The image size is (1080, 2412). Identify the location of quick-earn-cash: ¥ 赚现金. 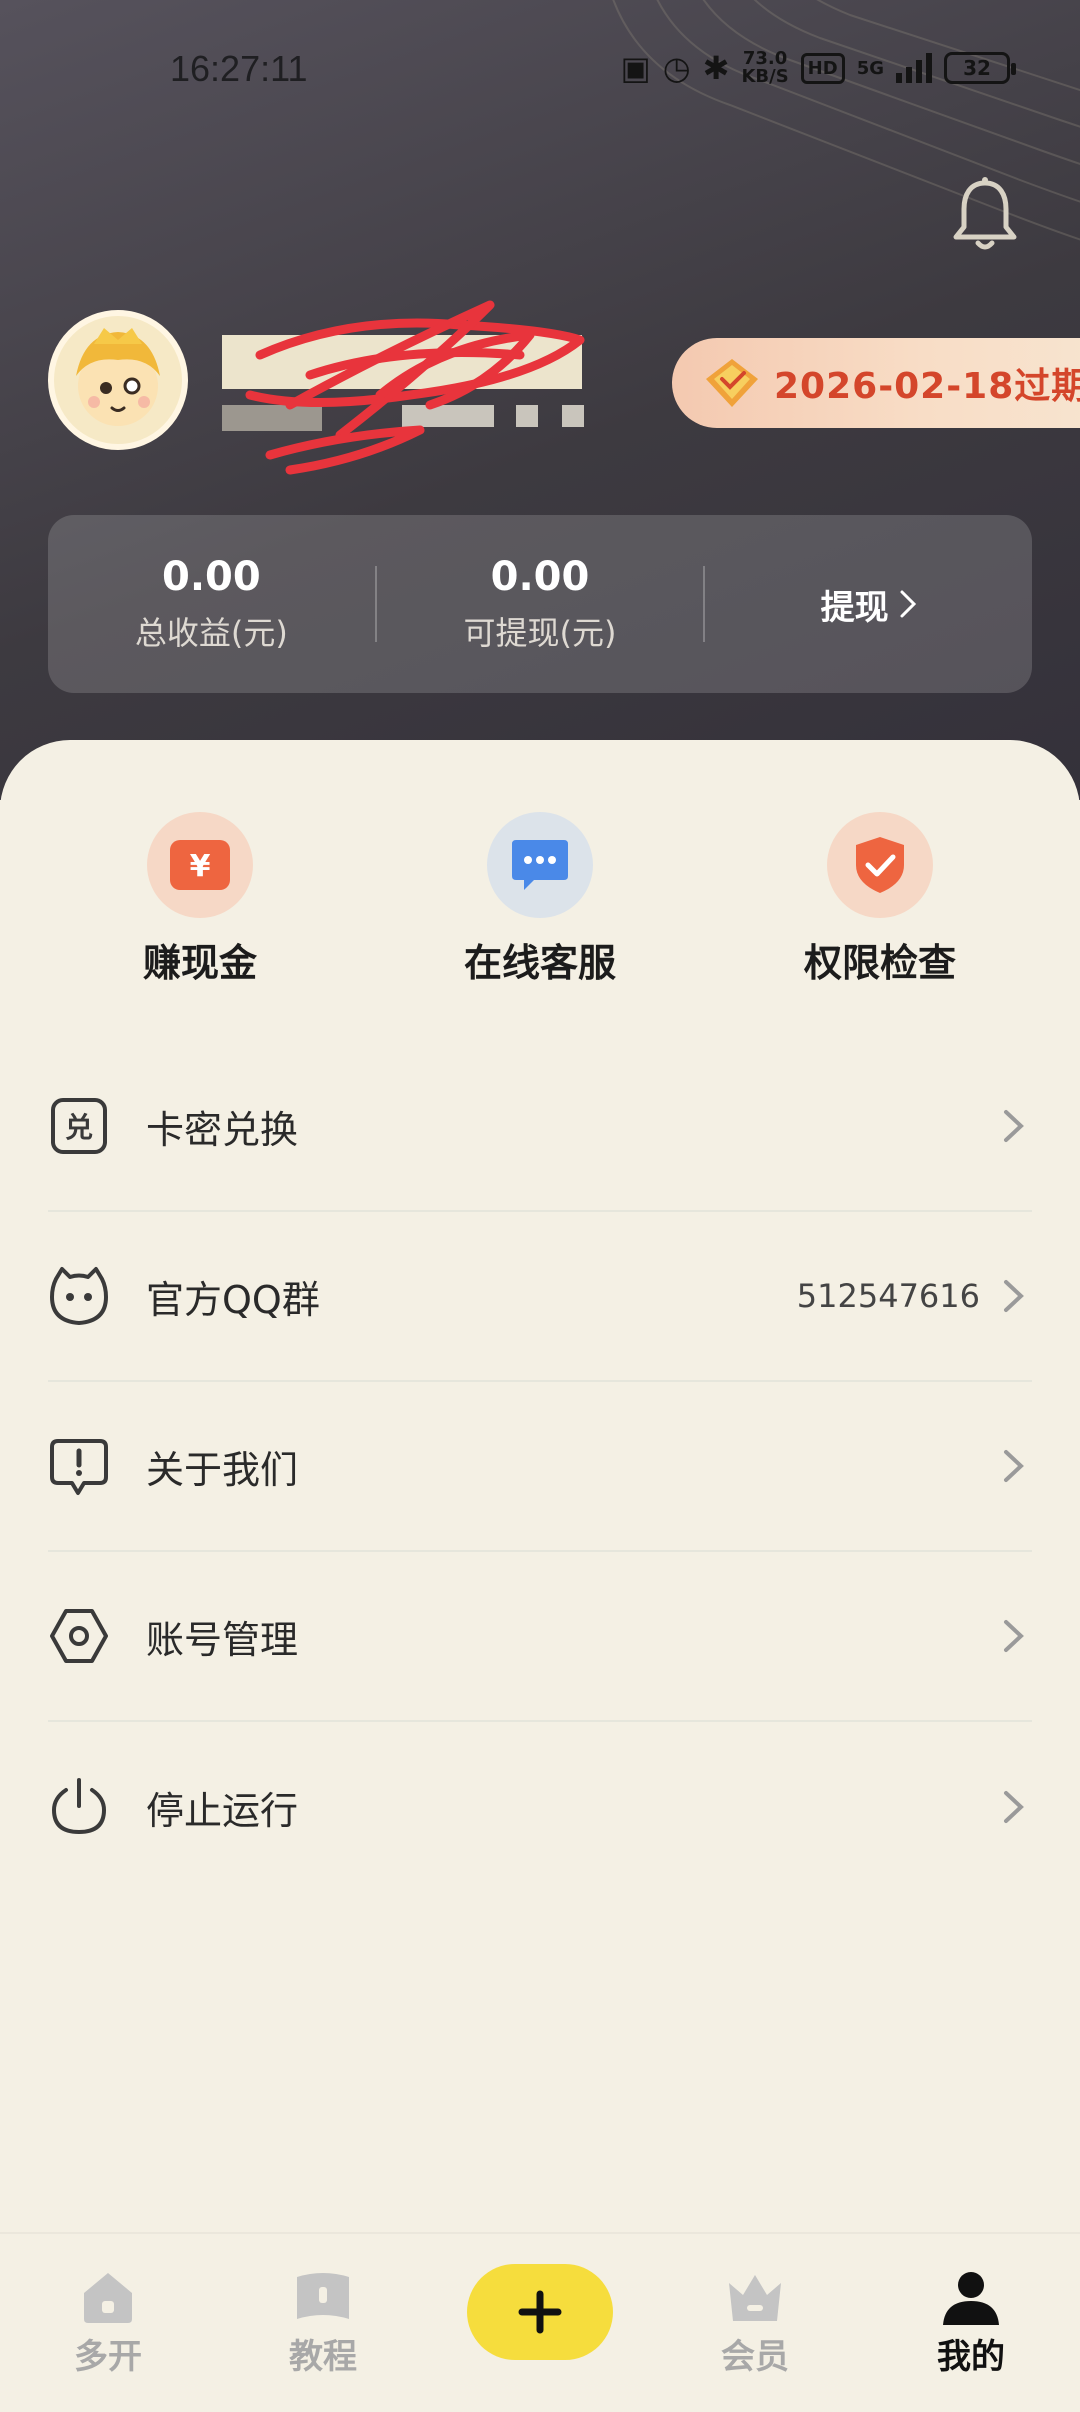
(200, 899).